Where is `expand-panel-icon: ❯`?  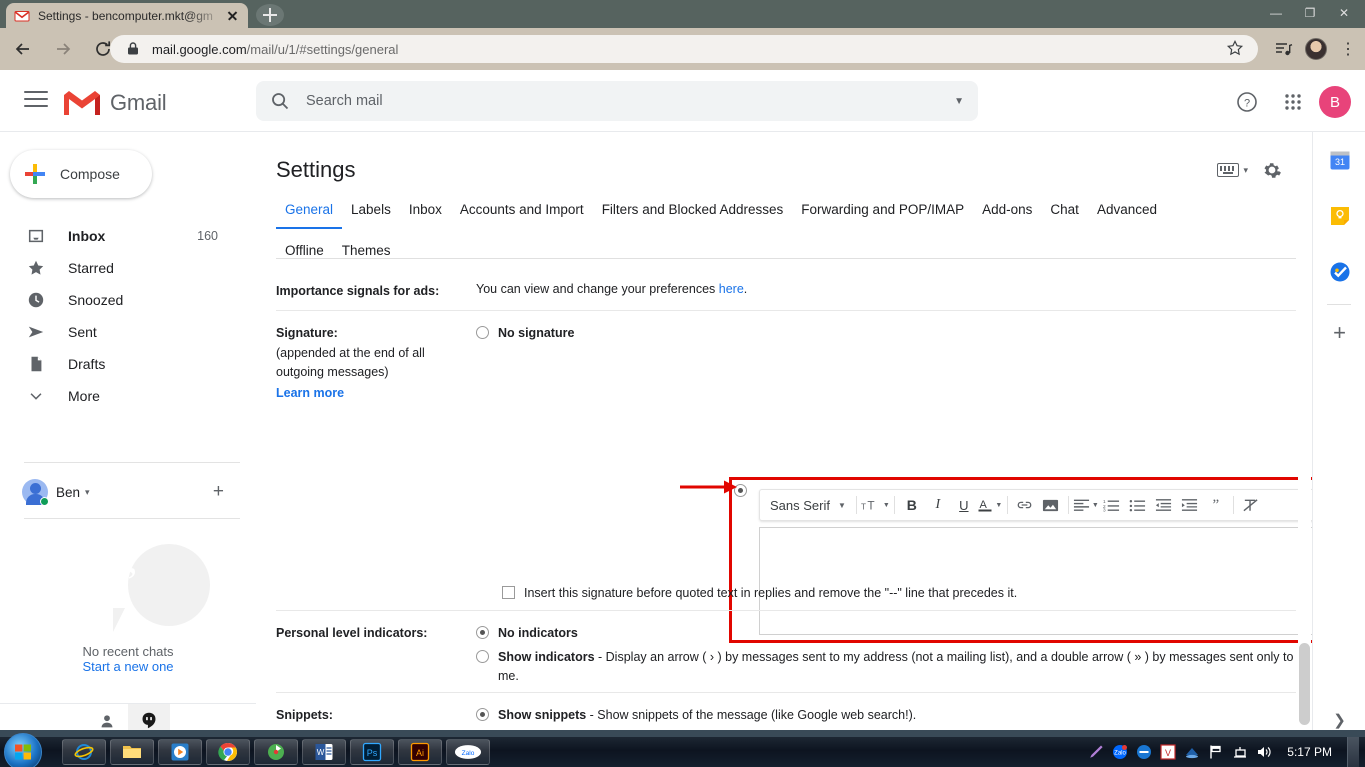 expand-panel-icon: ❯ is located at coordinates (1339, 720).